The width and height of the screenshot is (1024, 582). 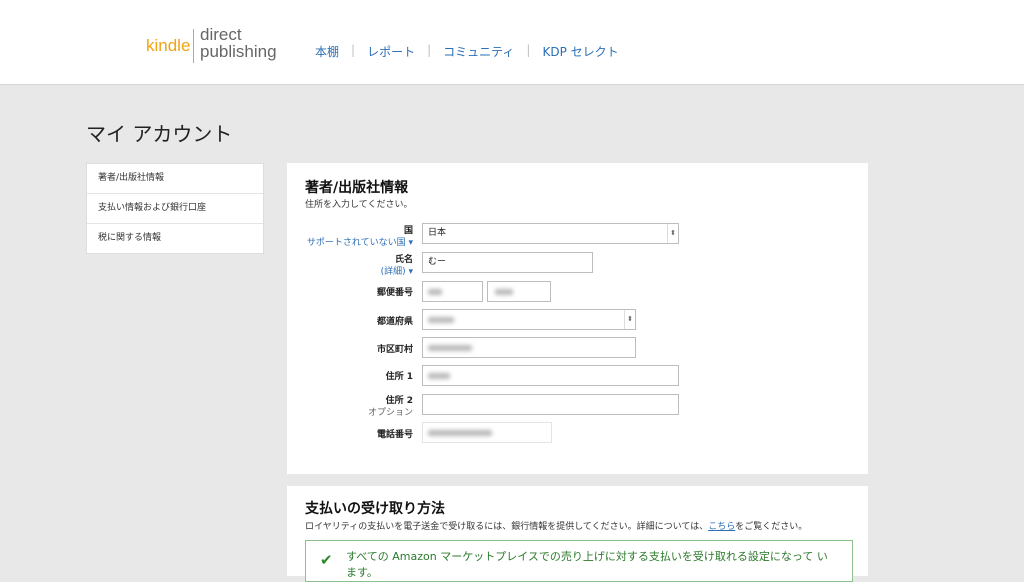 I want to click on logo-publishing-text: publishing, so click(x=238, y=51).